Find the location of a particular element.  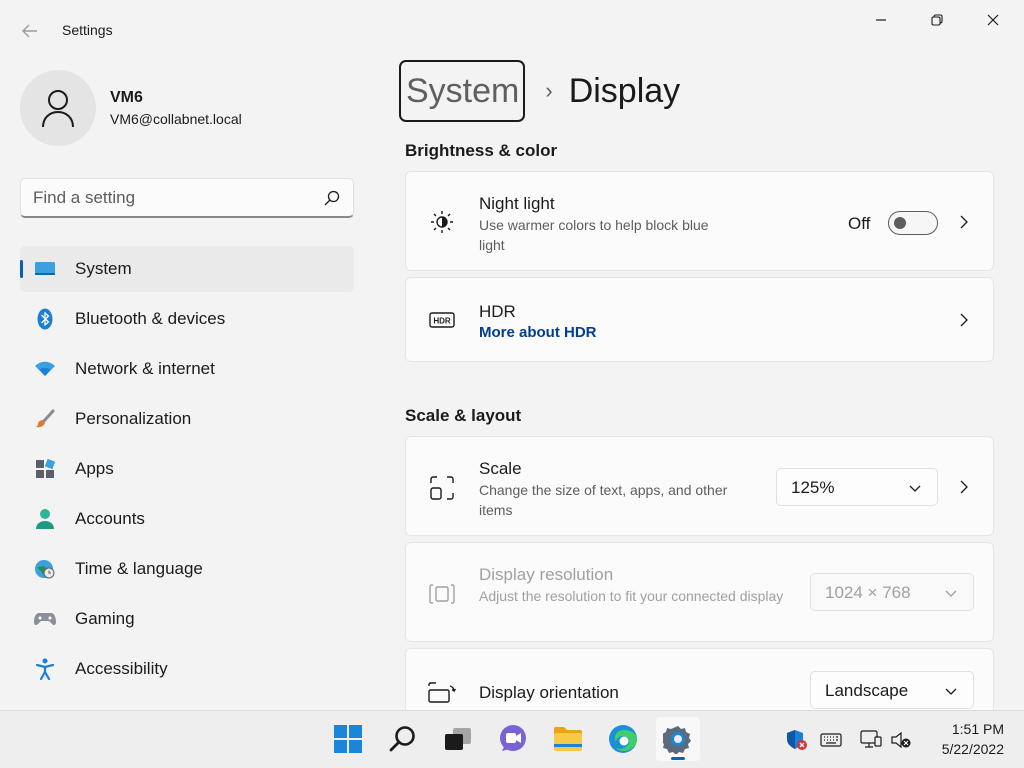

night-light-state: Off is located at coordinates (859, 223).